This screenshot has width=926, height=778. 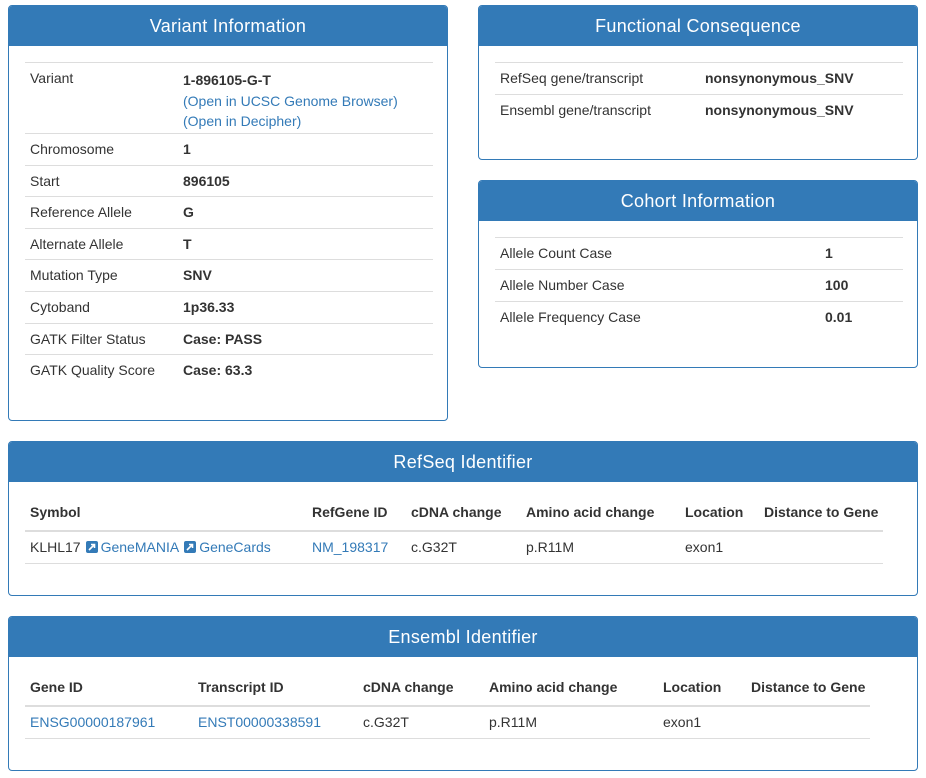 I want to click on table-row: GATK Filter Status Case: PASS, so click(x=229, y=338).